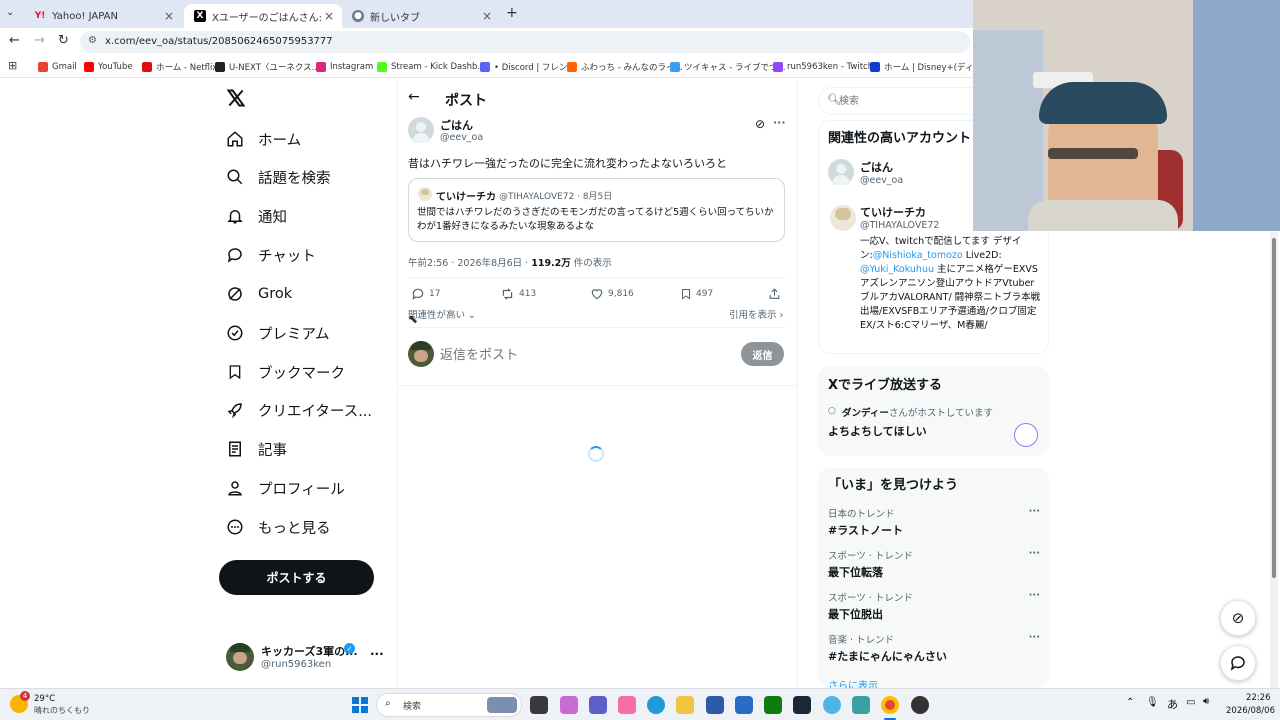 The height and width of the screenshot is (720, 1280). Describe the element at coordinates (865, 413) in the screenshot. I see `host-name: ダンディー` at that location.